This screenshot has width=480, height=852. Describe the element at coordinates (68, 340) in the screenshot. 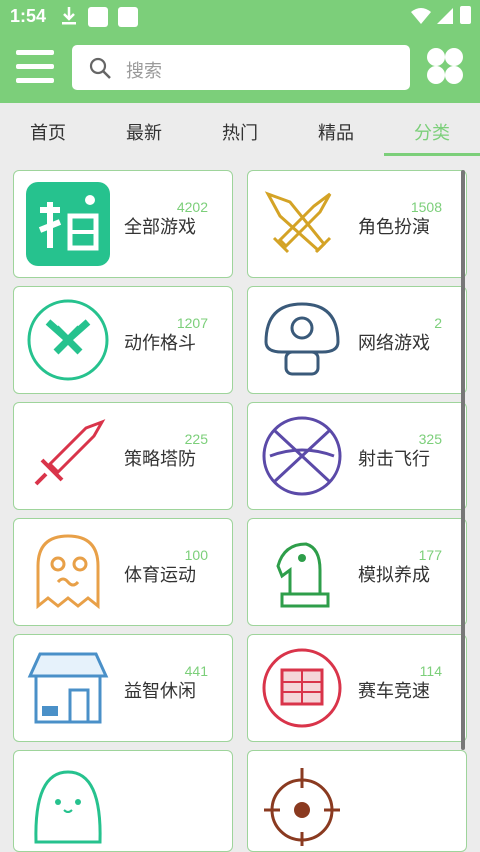

I see `action-swords-icon` at that location.